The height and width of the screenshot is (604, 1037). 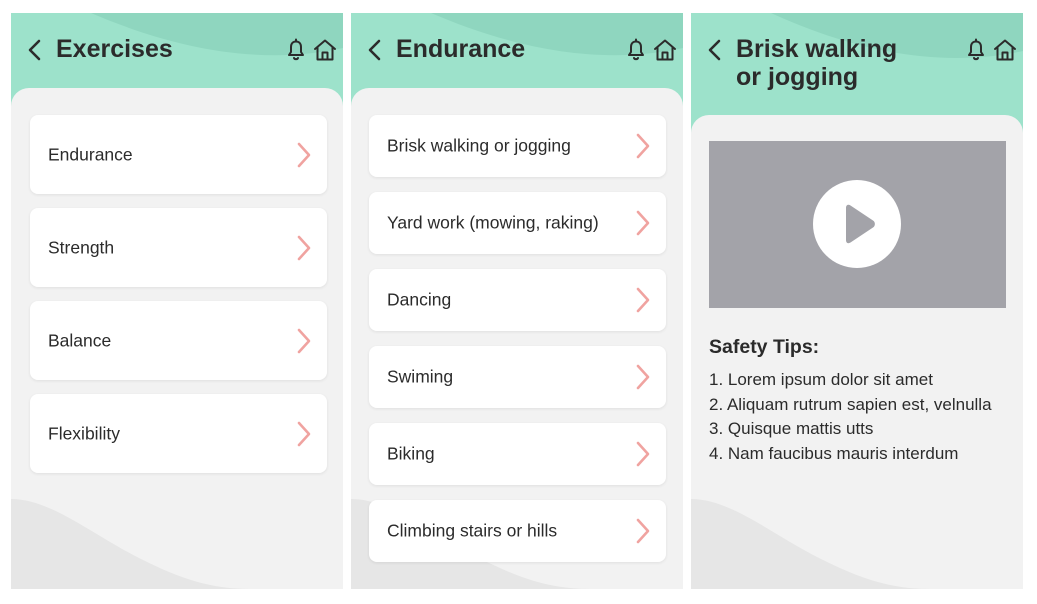 I want to click on list-item-label: Climbing stairs or hills, so click(x=472, y=530).